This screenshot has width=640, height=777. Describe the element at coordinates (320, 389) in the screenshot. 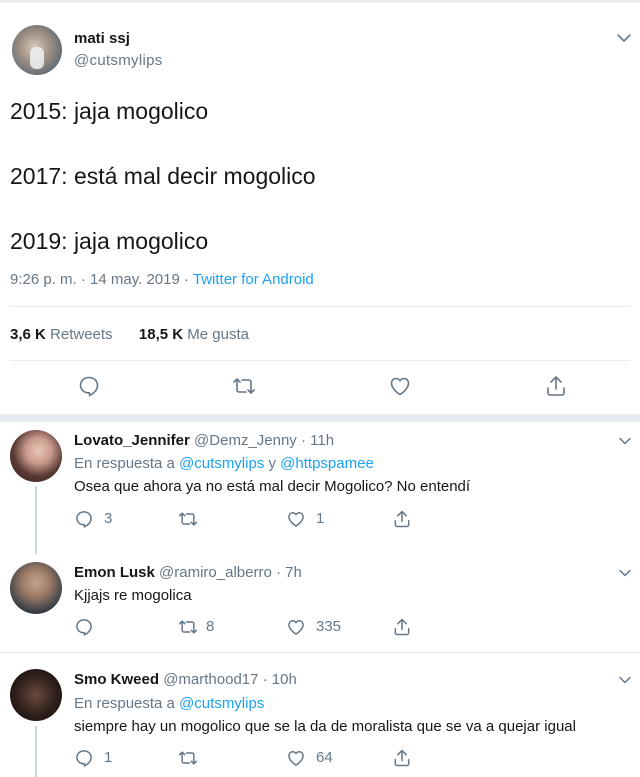

I see `tweet-actions` at that location.